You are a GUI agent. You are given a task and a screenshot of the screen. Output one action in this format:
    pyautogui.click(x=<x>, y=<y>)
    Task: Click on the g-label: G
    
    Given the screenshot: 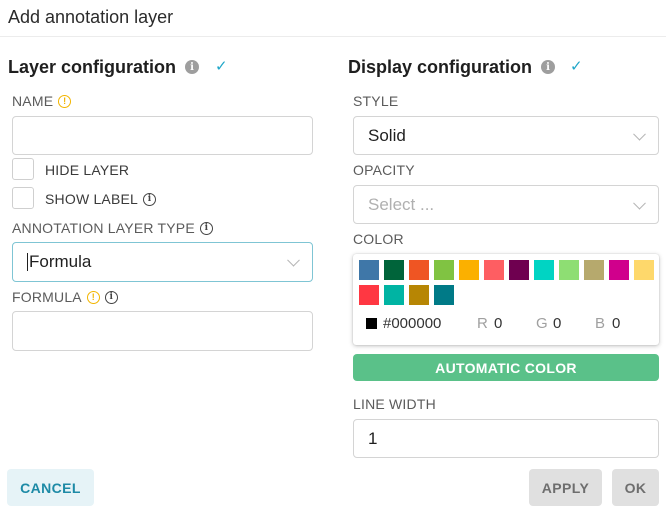 What is the action you would take?
    pyautogui.click(x=542, y=323)
    